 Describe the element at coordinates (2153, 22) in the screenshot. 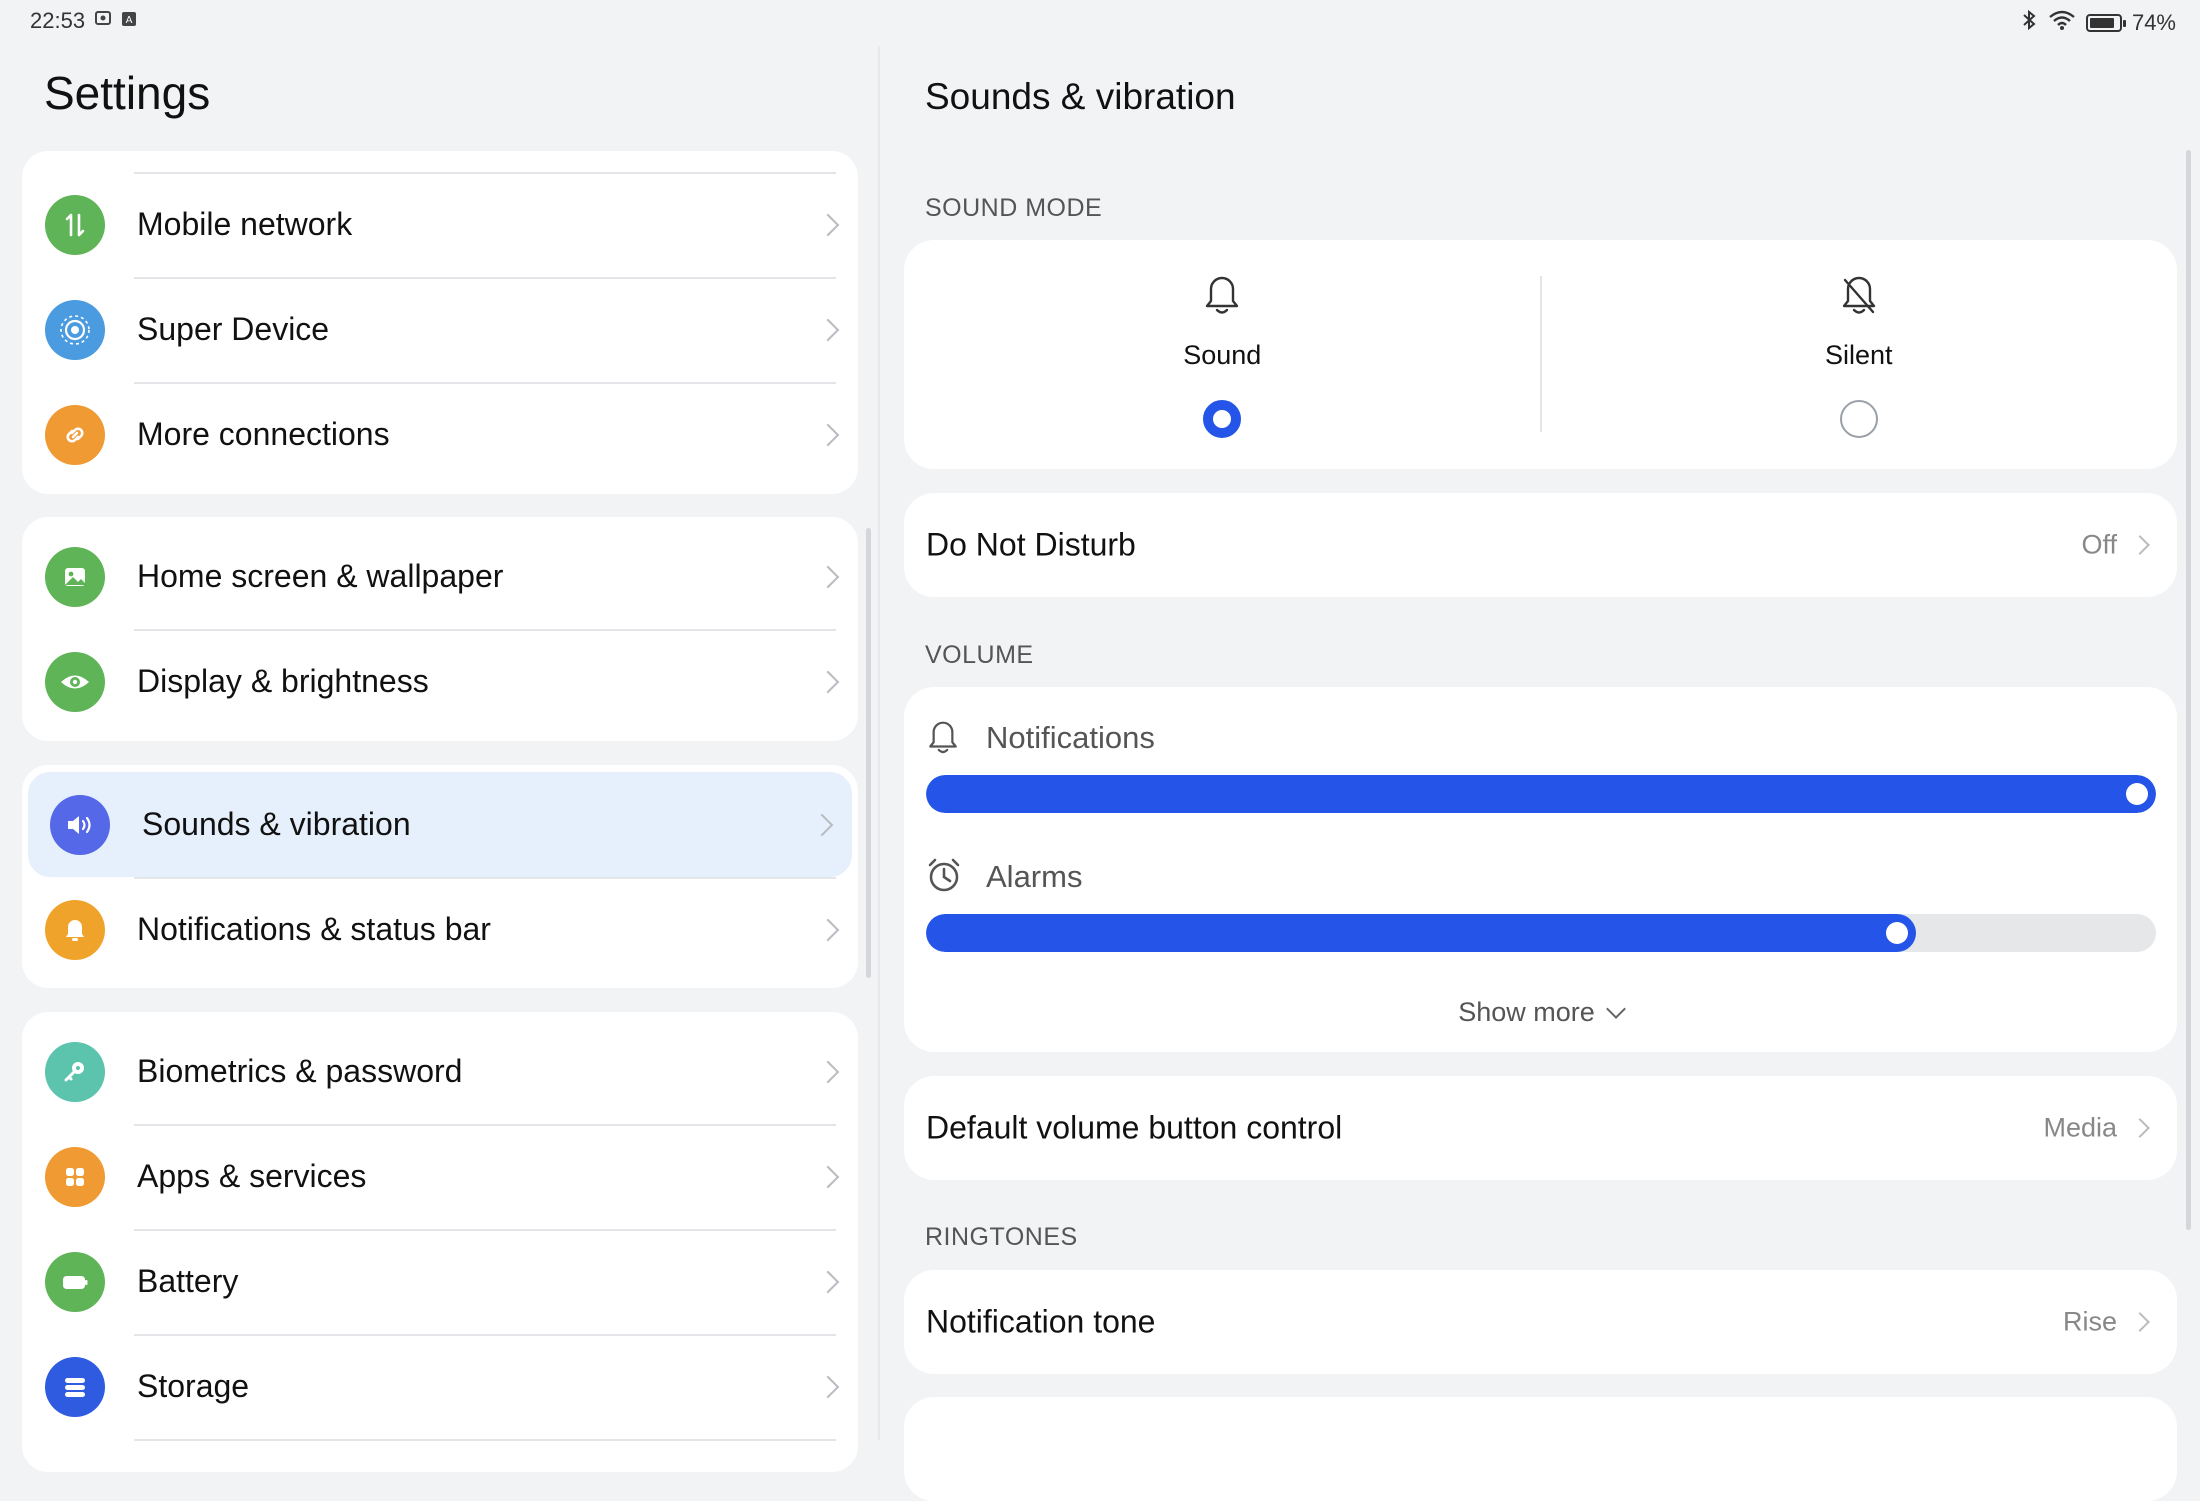

I see `battery-percent: 74%` at that location.